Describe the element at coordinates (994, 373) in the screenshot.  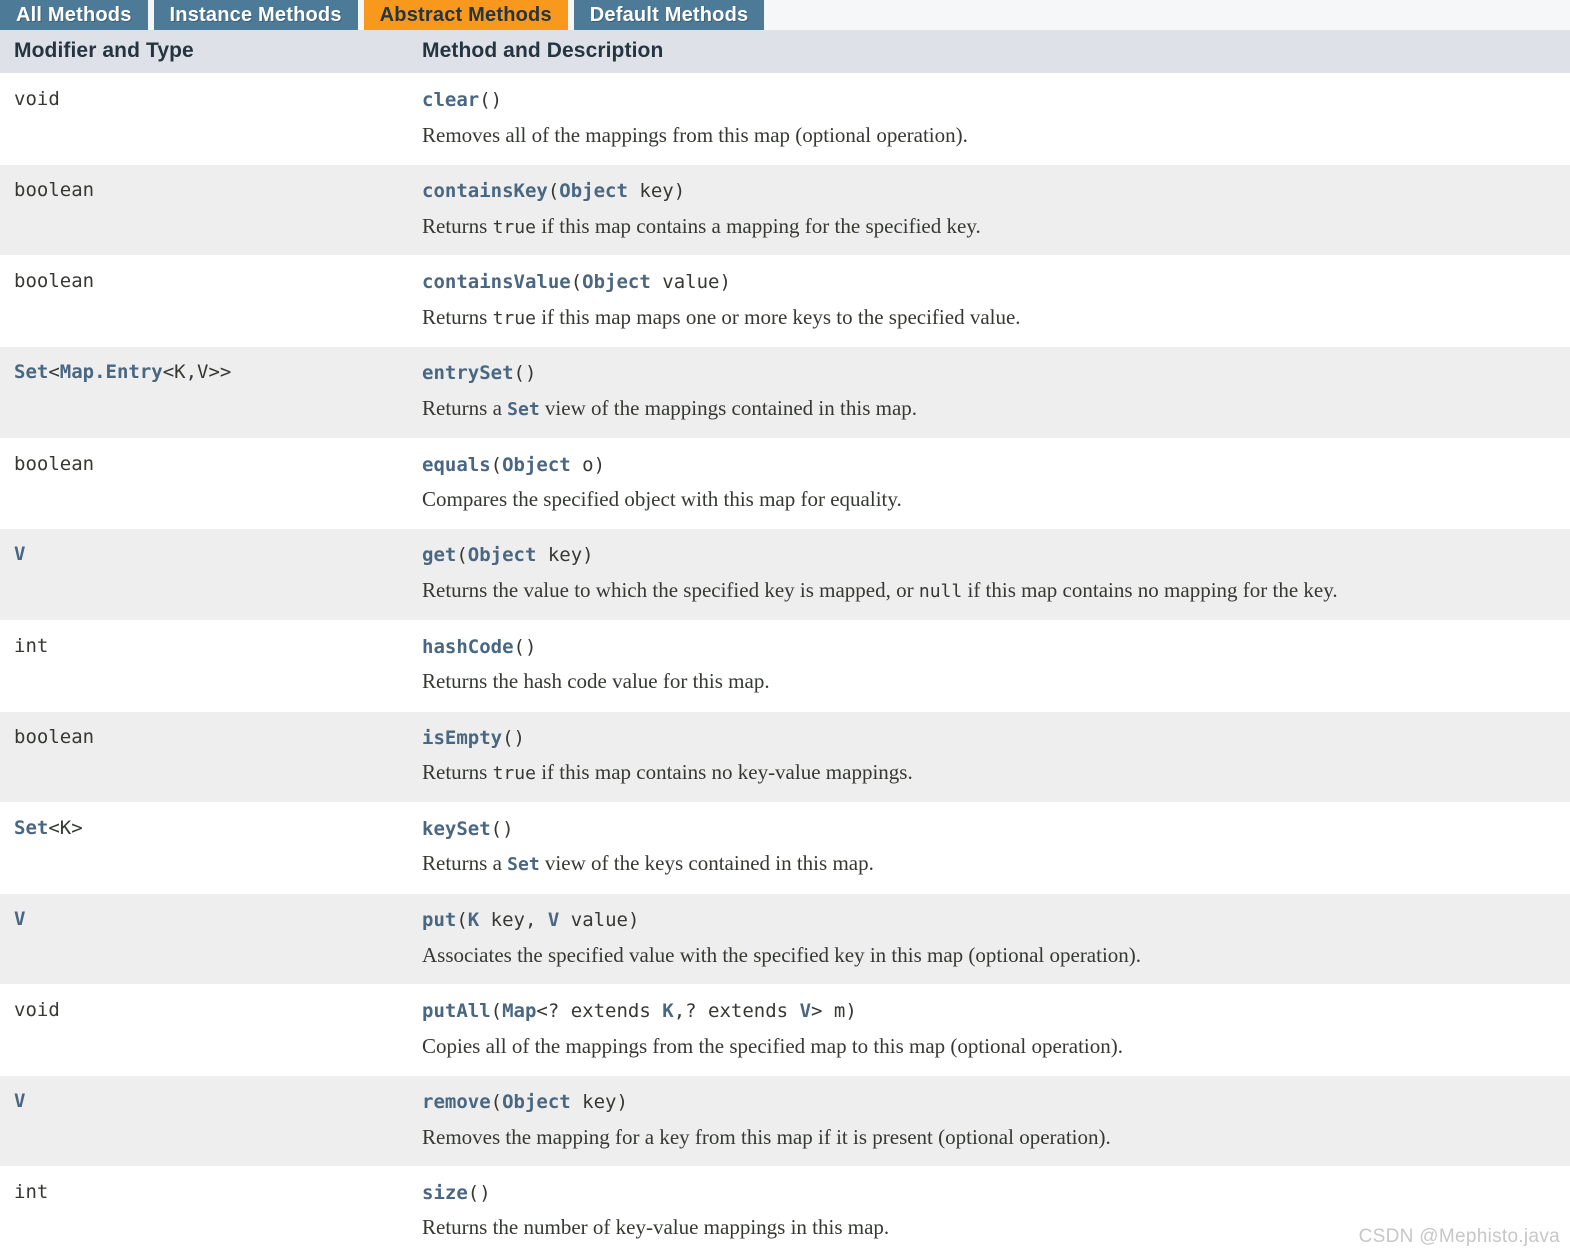
I see `method-signature-link: entrySet()` at that location.